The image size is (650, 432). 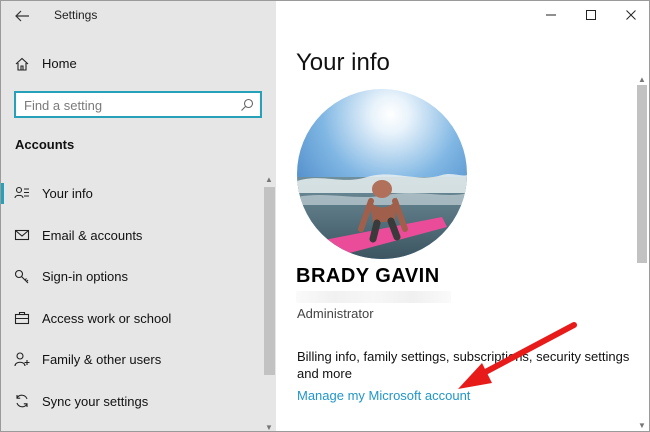 I want to click on minimize-icon, so click(x=551, y=15).